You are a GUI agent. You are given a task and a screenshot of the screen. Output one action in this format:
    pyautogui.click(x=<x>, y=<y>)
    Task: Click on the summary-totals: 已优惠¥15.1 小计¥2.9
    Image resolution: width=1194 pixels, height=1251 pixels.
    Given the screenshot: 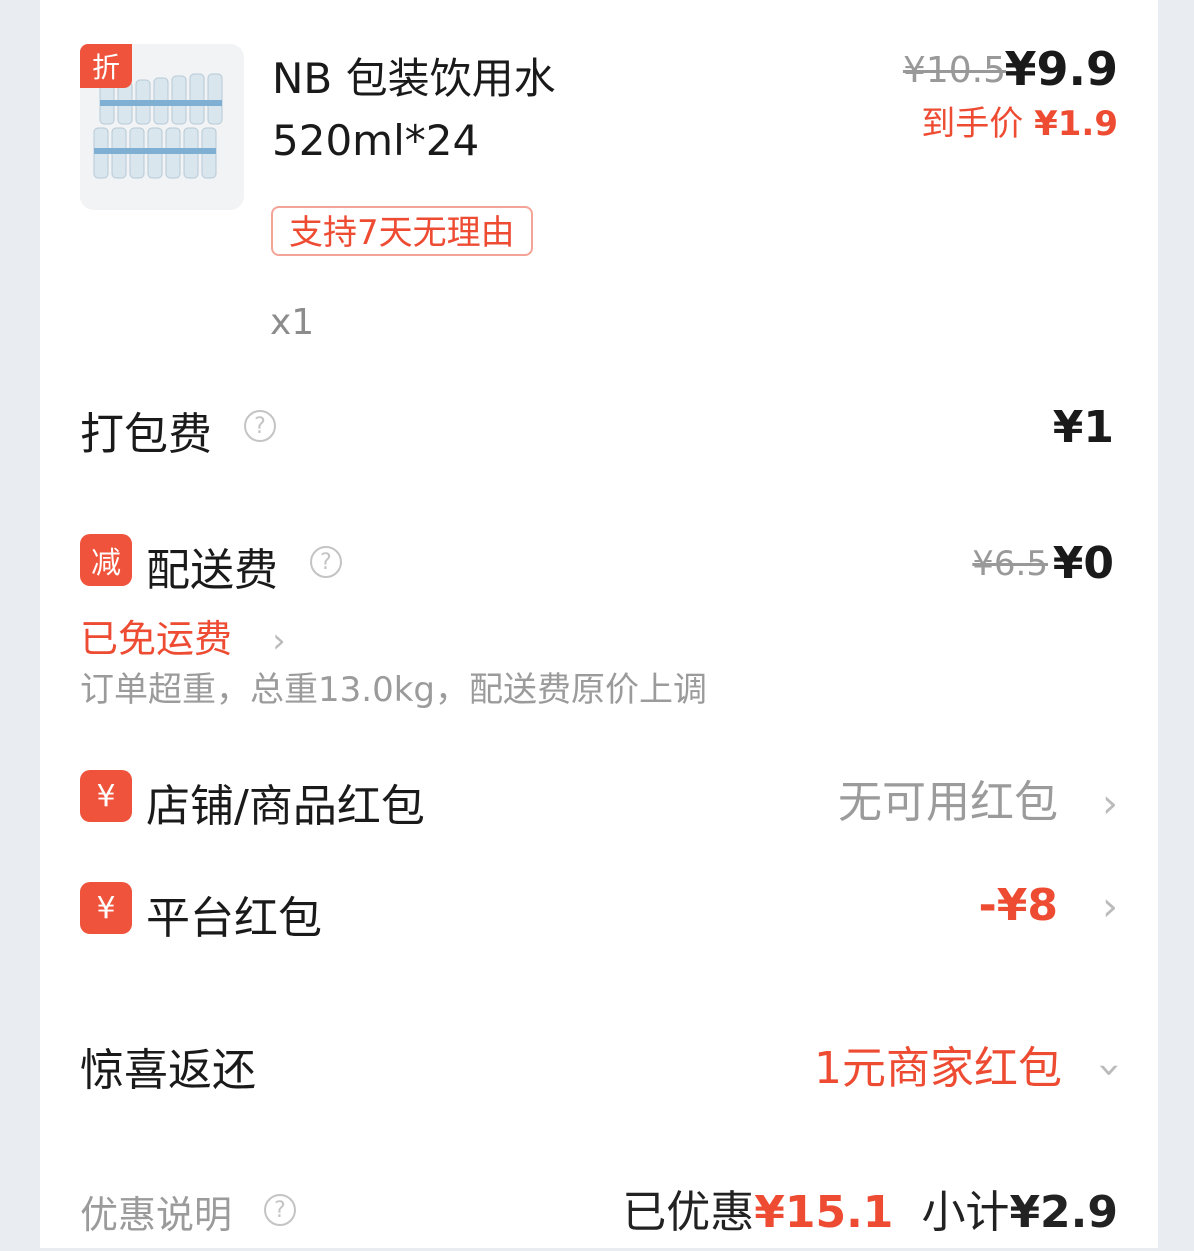 What is the action you would take?
    pyautogui.click(x=870, y=1208)
    